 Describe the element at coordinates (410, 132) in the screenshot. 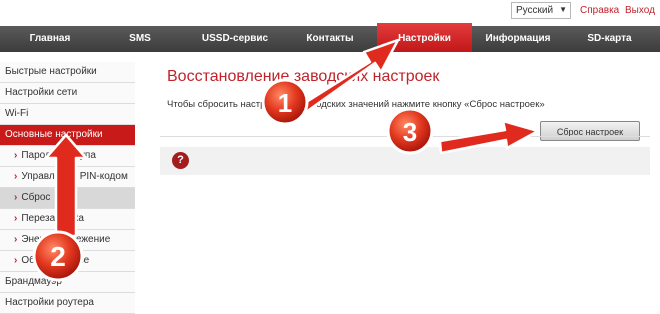

I see `step-number-3: 3` at that location.